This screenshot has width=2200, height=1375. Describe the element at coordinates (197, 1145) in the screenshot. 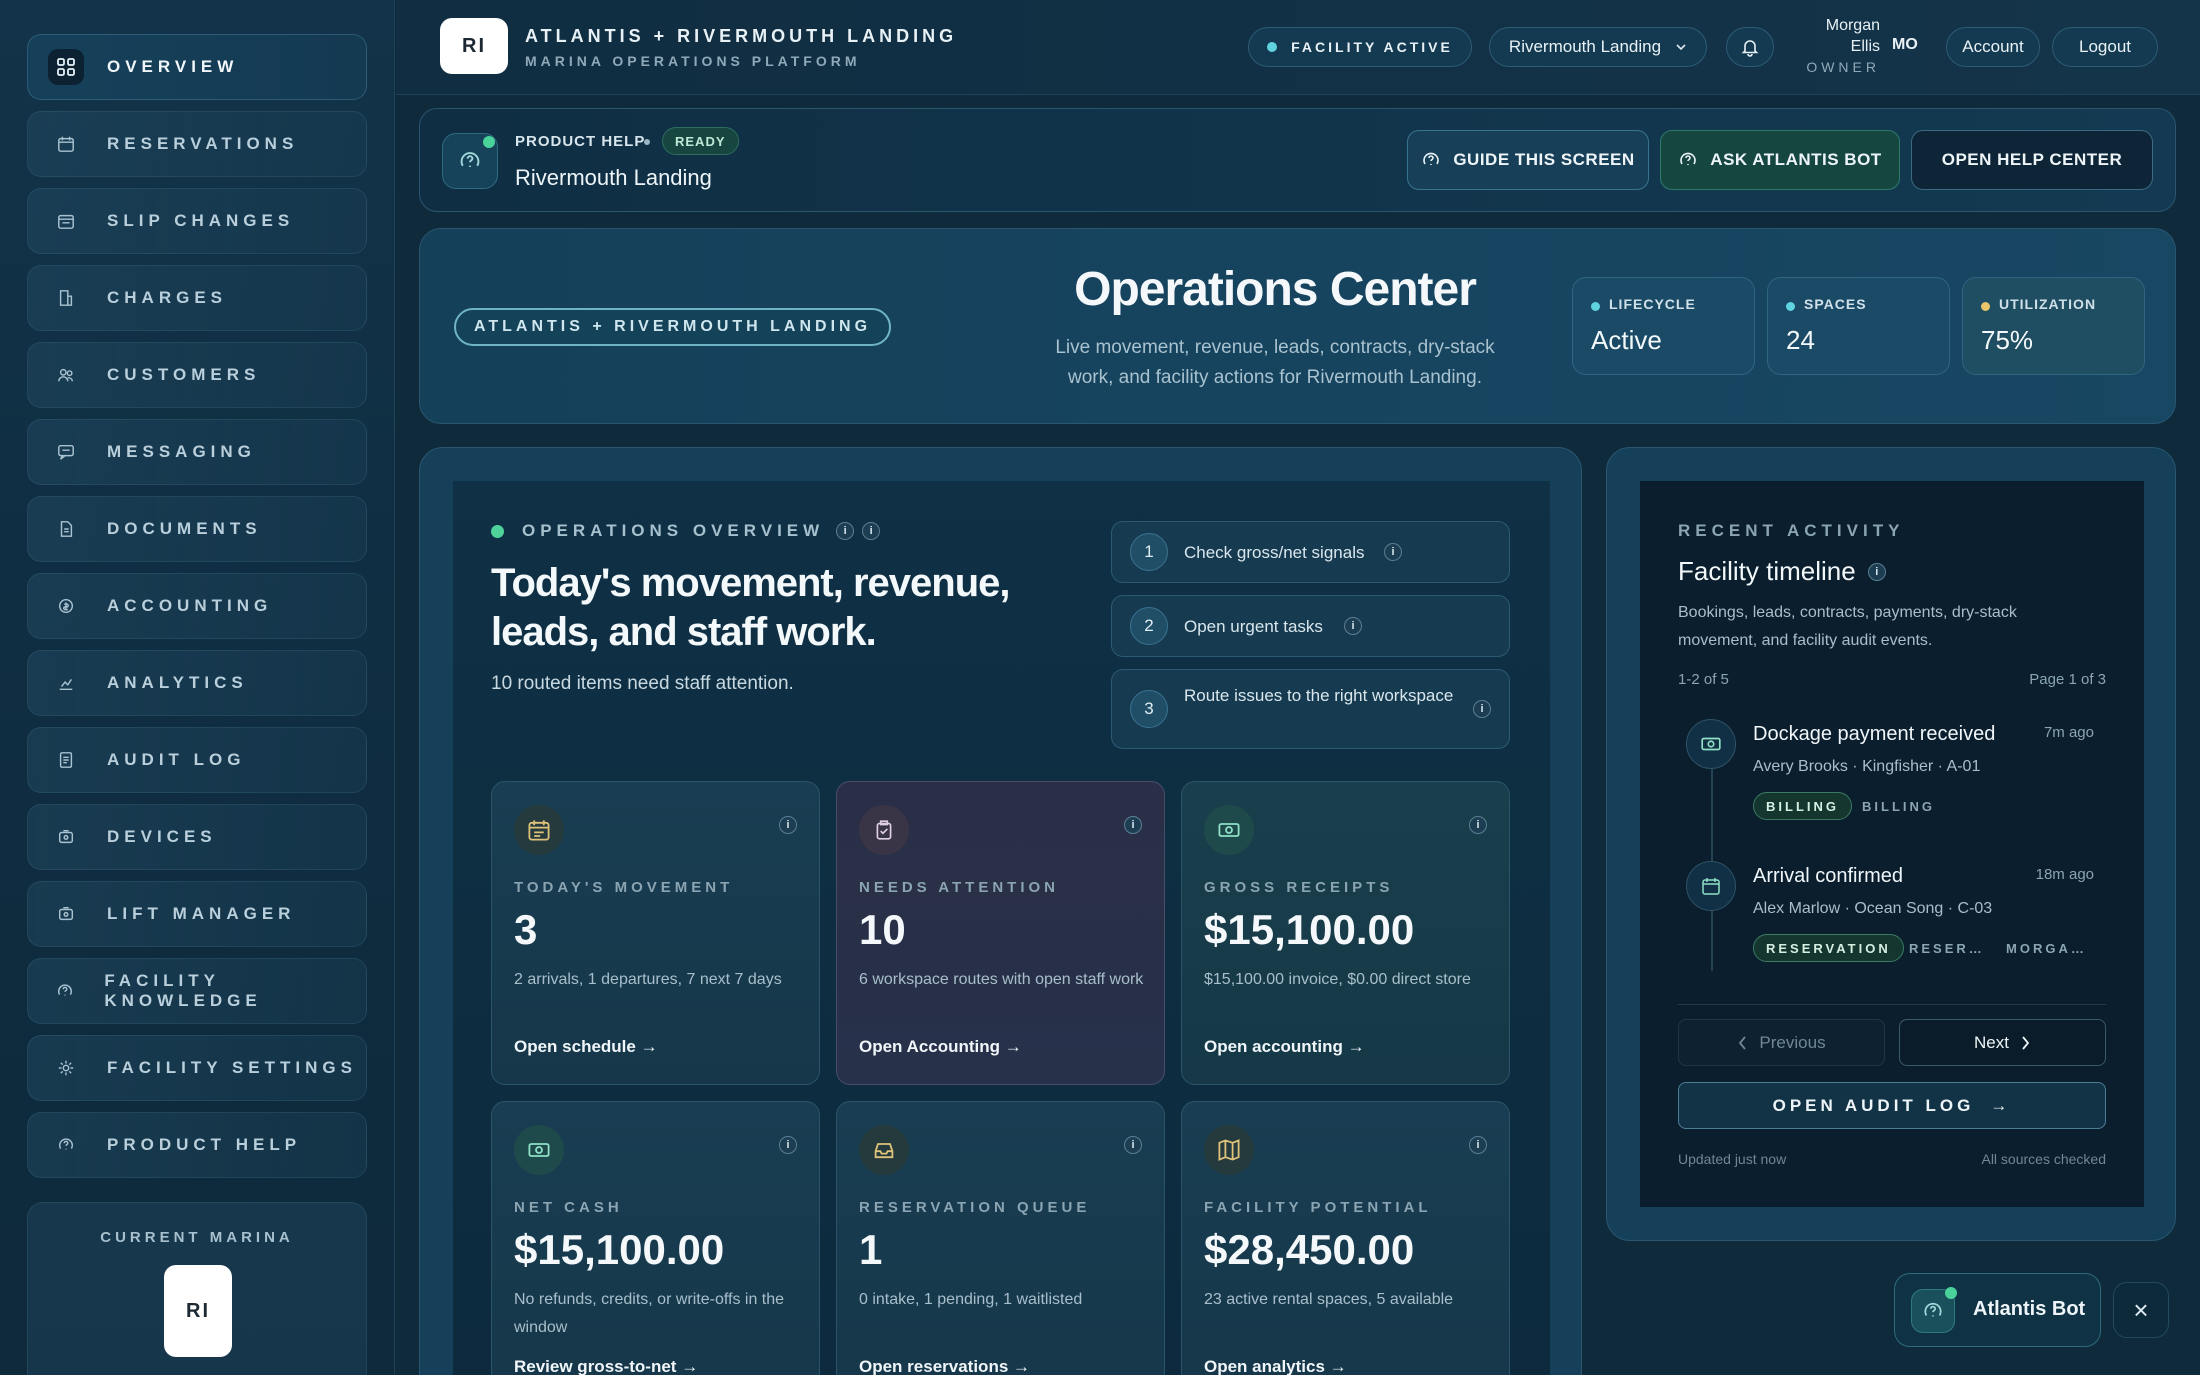

I see `sidebar-item-product-help: PRODUCT HELP` at that location.